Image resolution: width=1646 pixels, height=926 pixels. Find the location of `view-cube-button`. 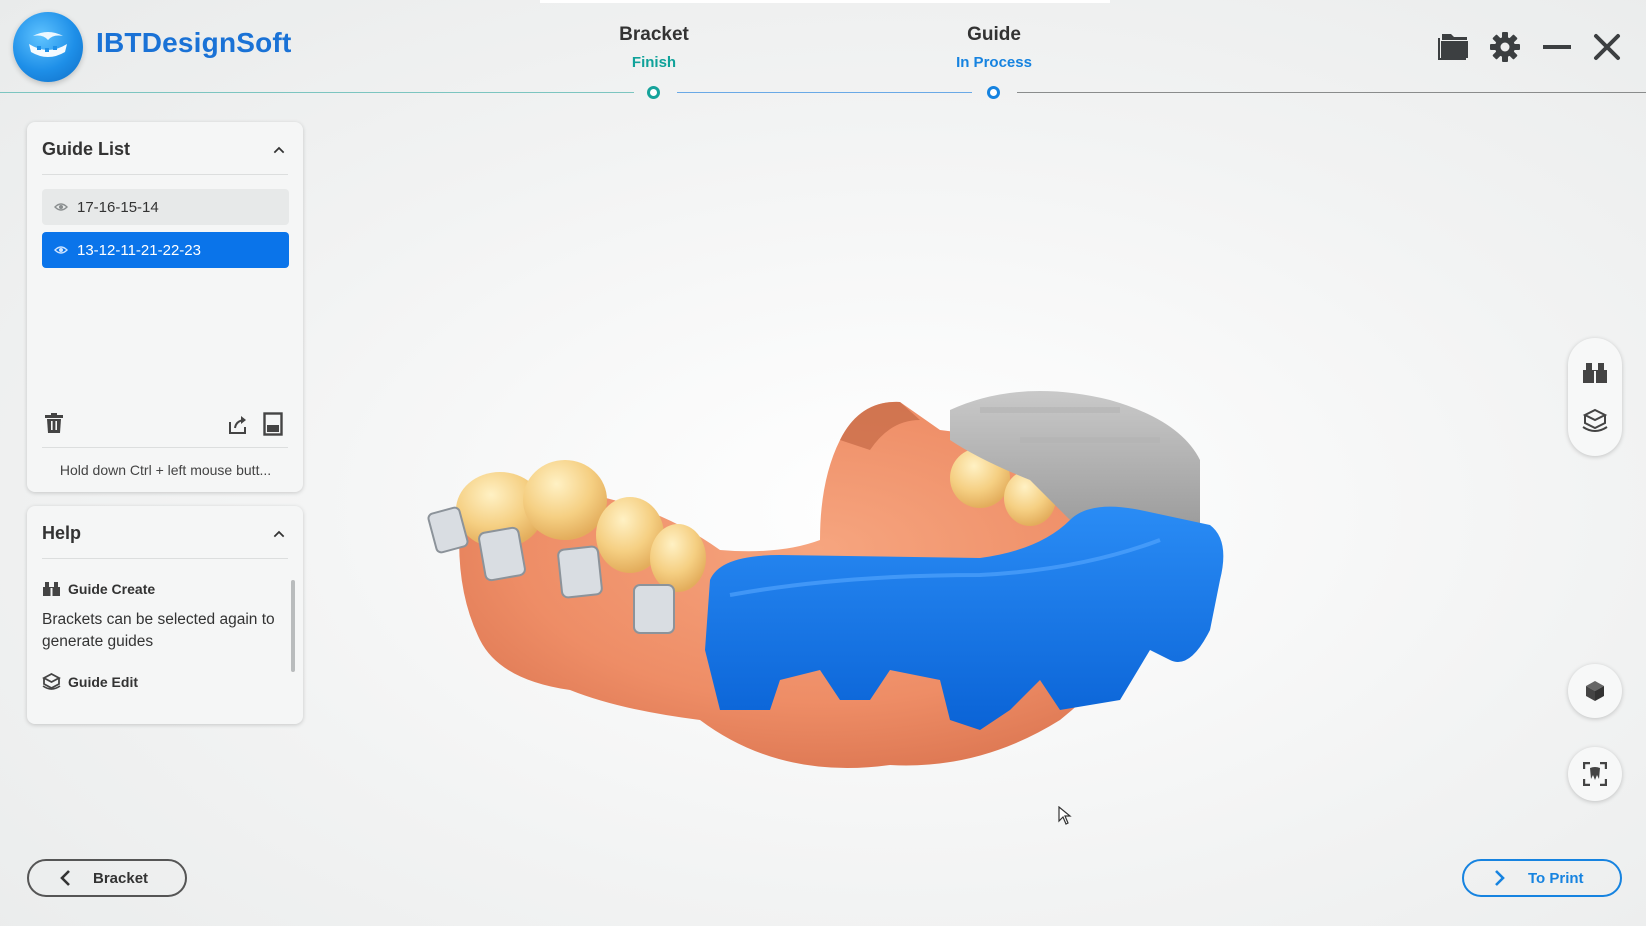

view-cube-button is located at coordinates (1595, 691).